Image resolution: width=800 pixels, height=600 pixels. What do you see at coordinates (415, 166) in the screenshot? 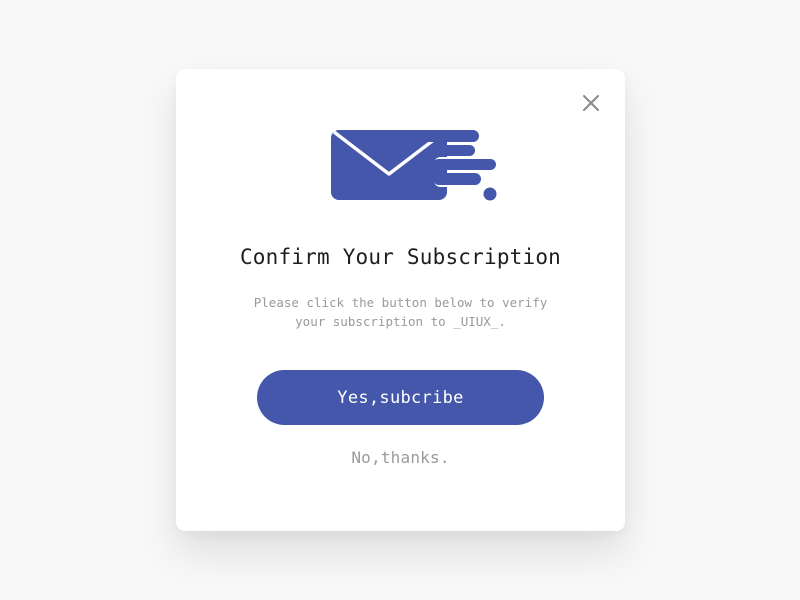
I see `mail-send-icon` at bounding box center [415, 166].